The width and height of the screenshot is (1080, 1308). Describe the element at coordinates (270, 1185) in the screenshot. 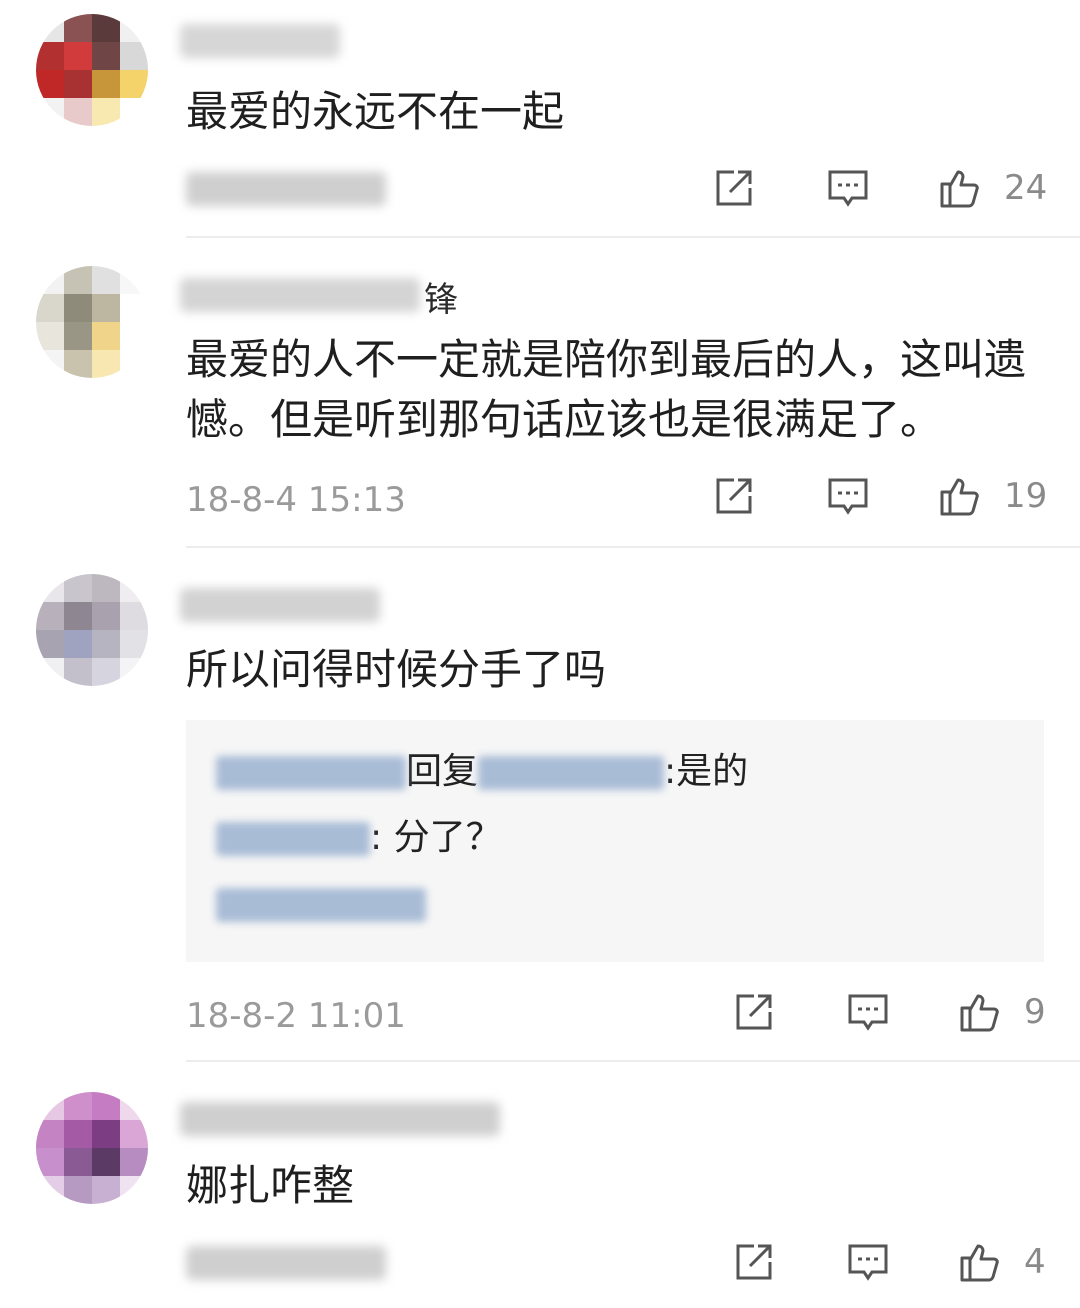

I see `comment-text: 娜扎咋整` at that location.